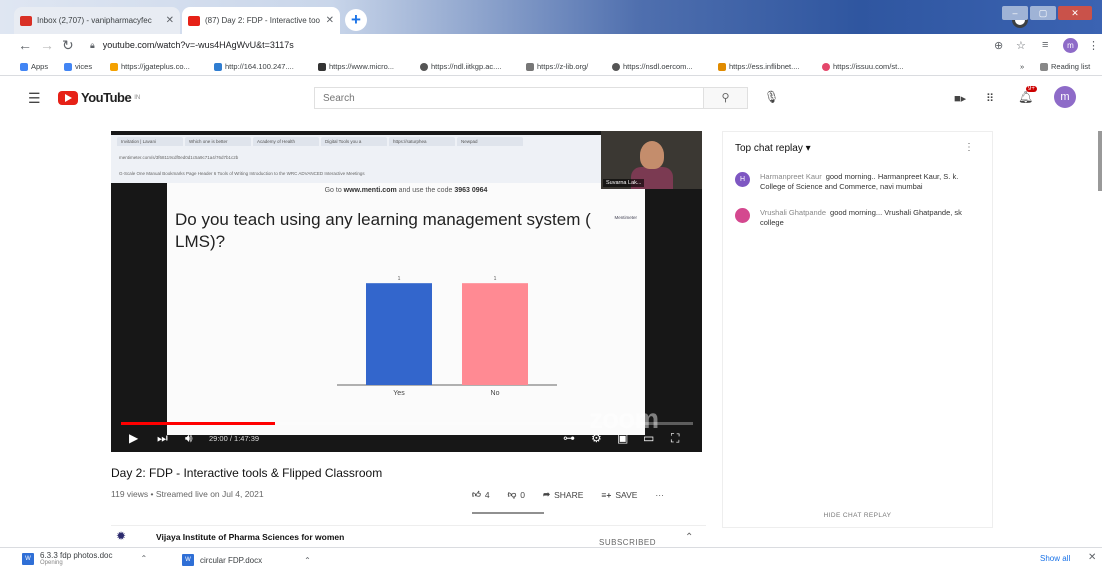 This screenshot has width=1102, height=567. I want to click on new-tab-button: +, so click(356, 20).